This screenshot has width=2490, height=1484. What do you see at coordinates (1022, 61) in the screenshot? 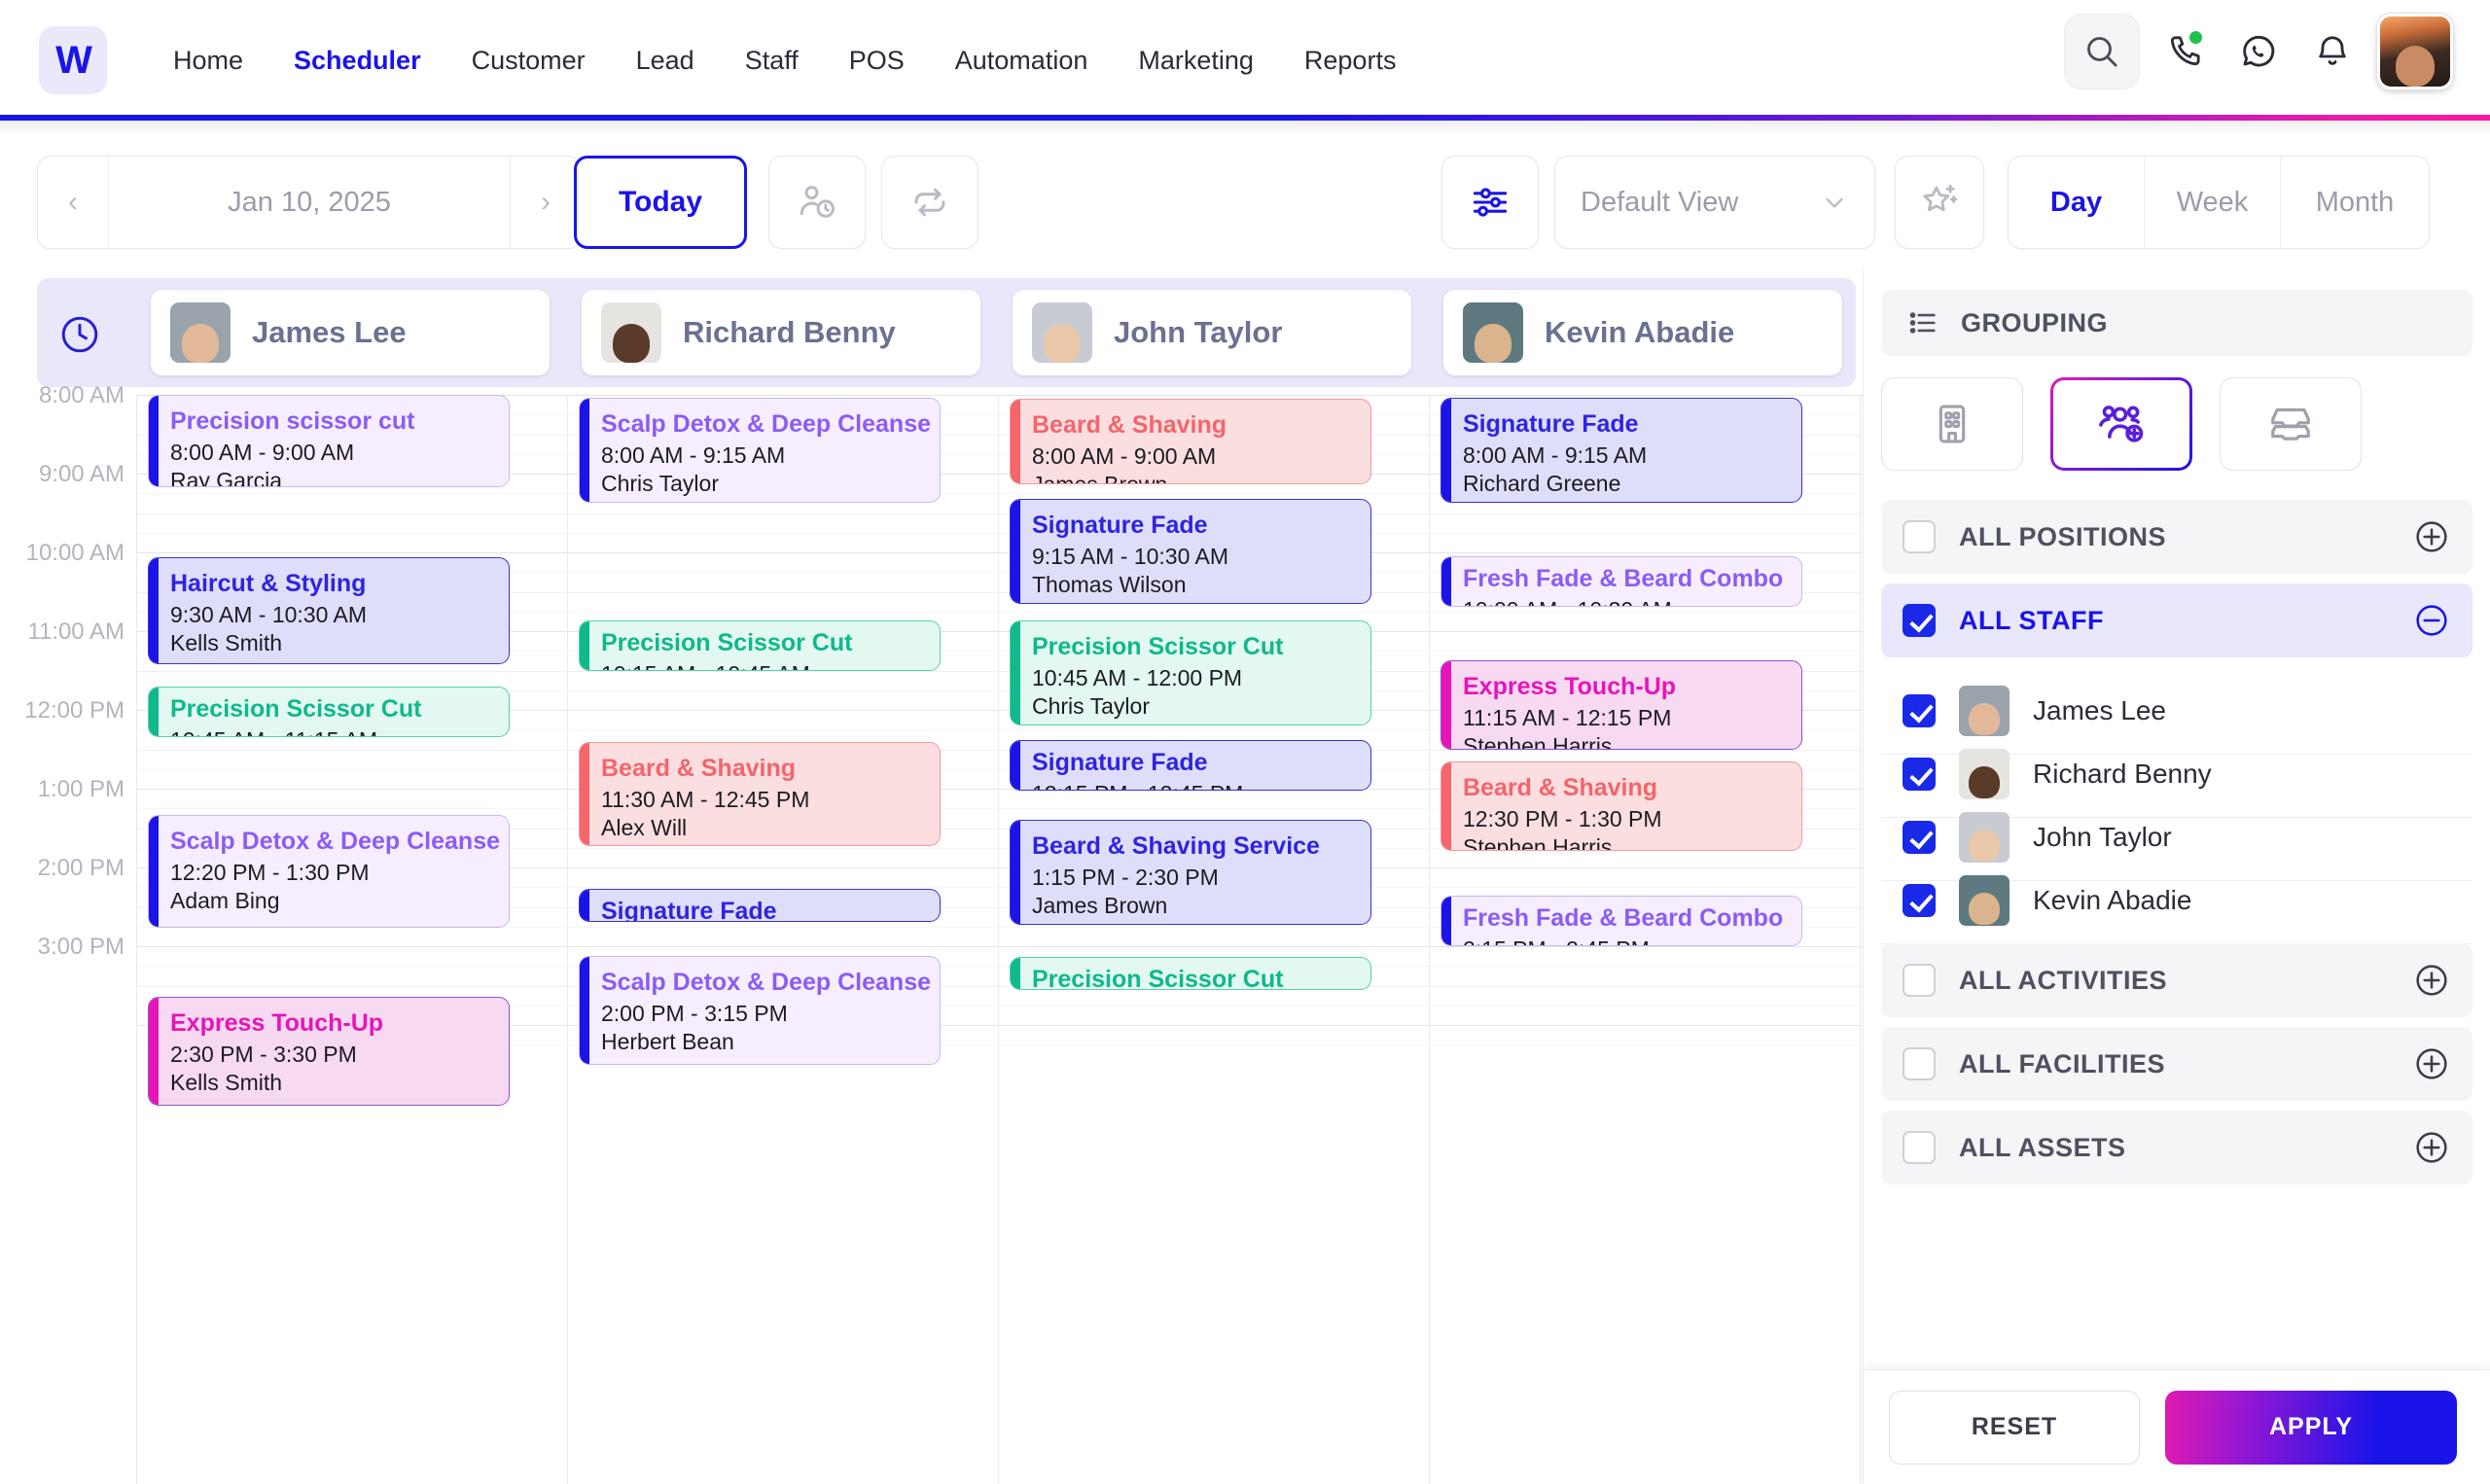
I see `nav-link-automation: Automation` at bounding box center [1022, 61].